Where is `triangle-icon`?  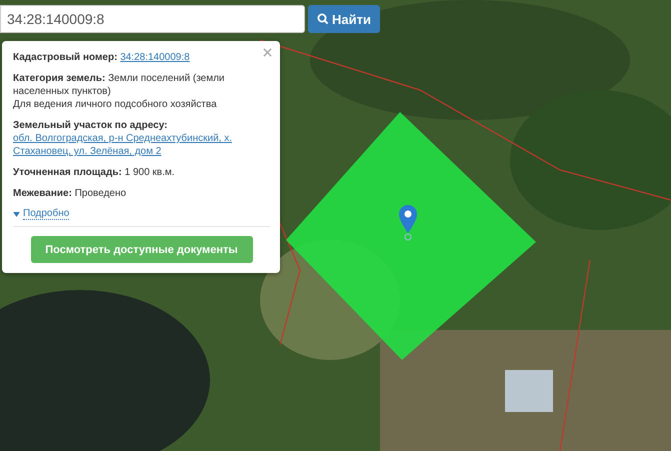 triangle-icon is located at coordinates (16, 214).